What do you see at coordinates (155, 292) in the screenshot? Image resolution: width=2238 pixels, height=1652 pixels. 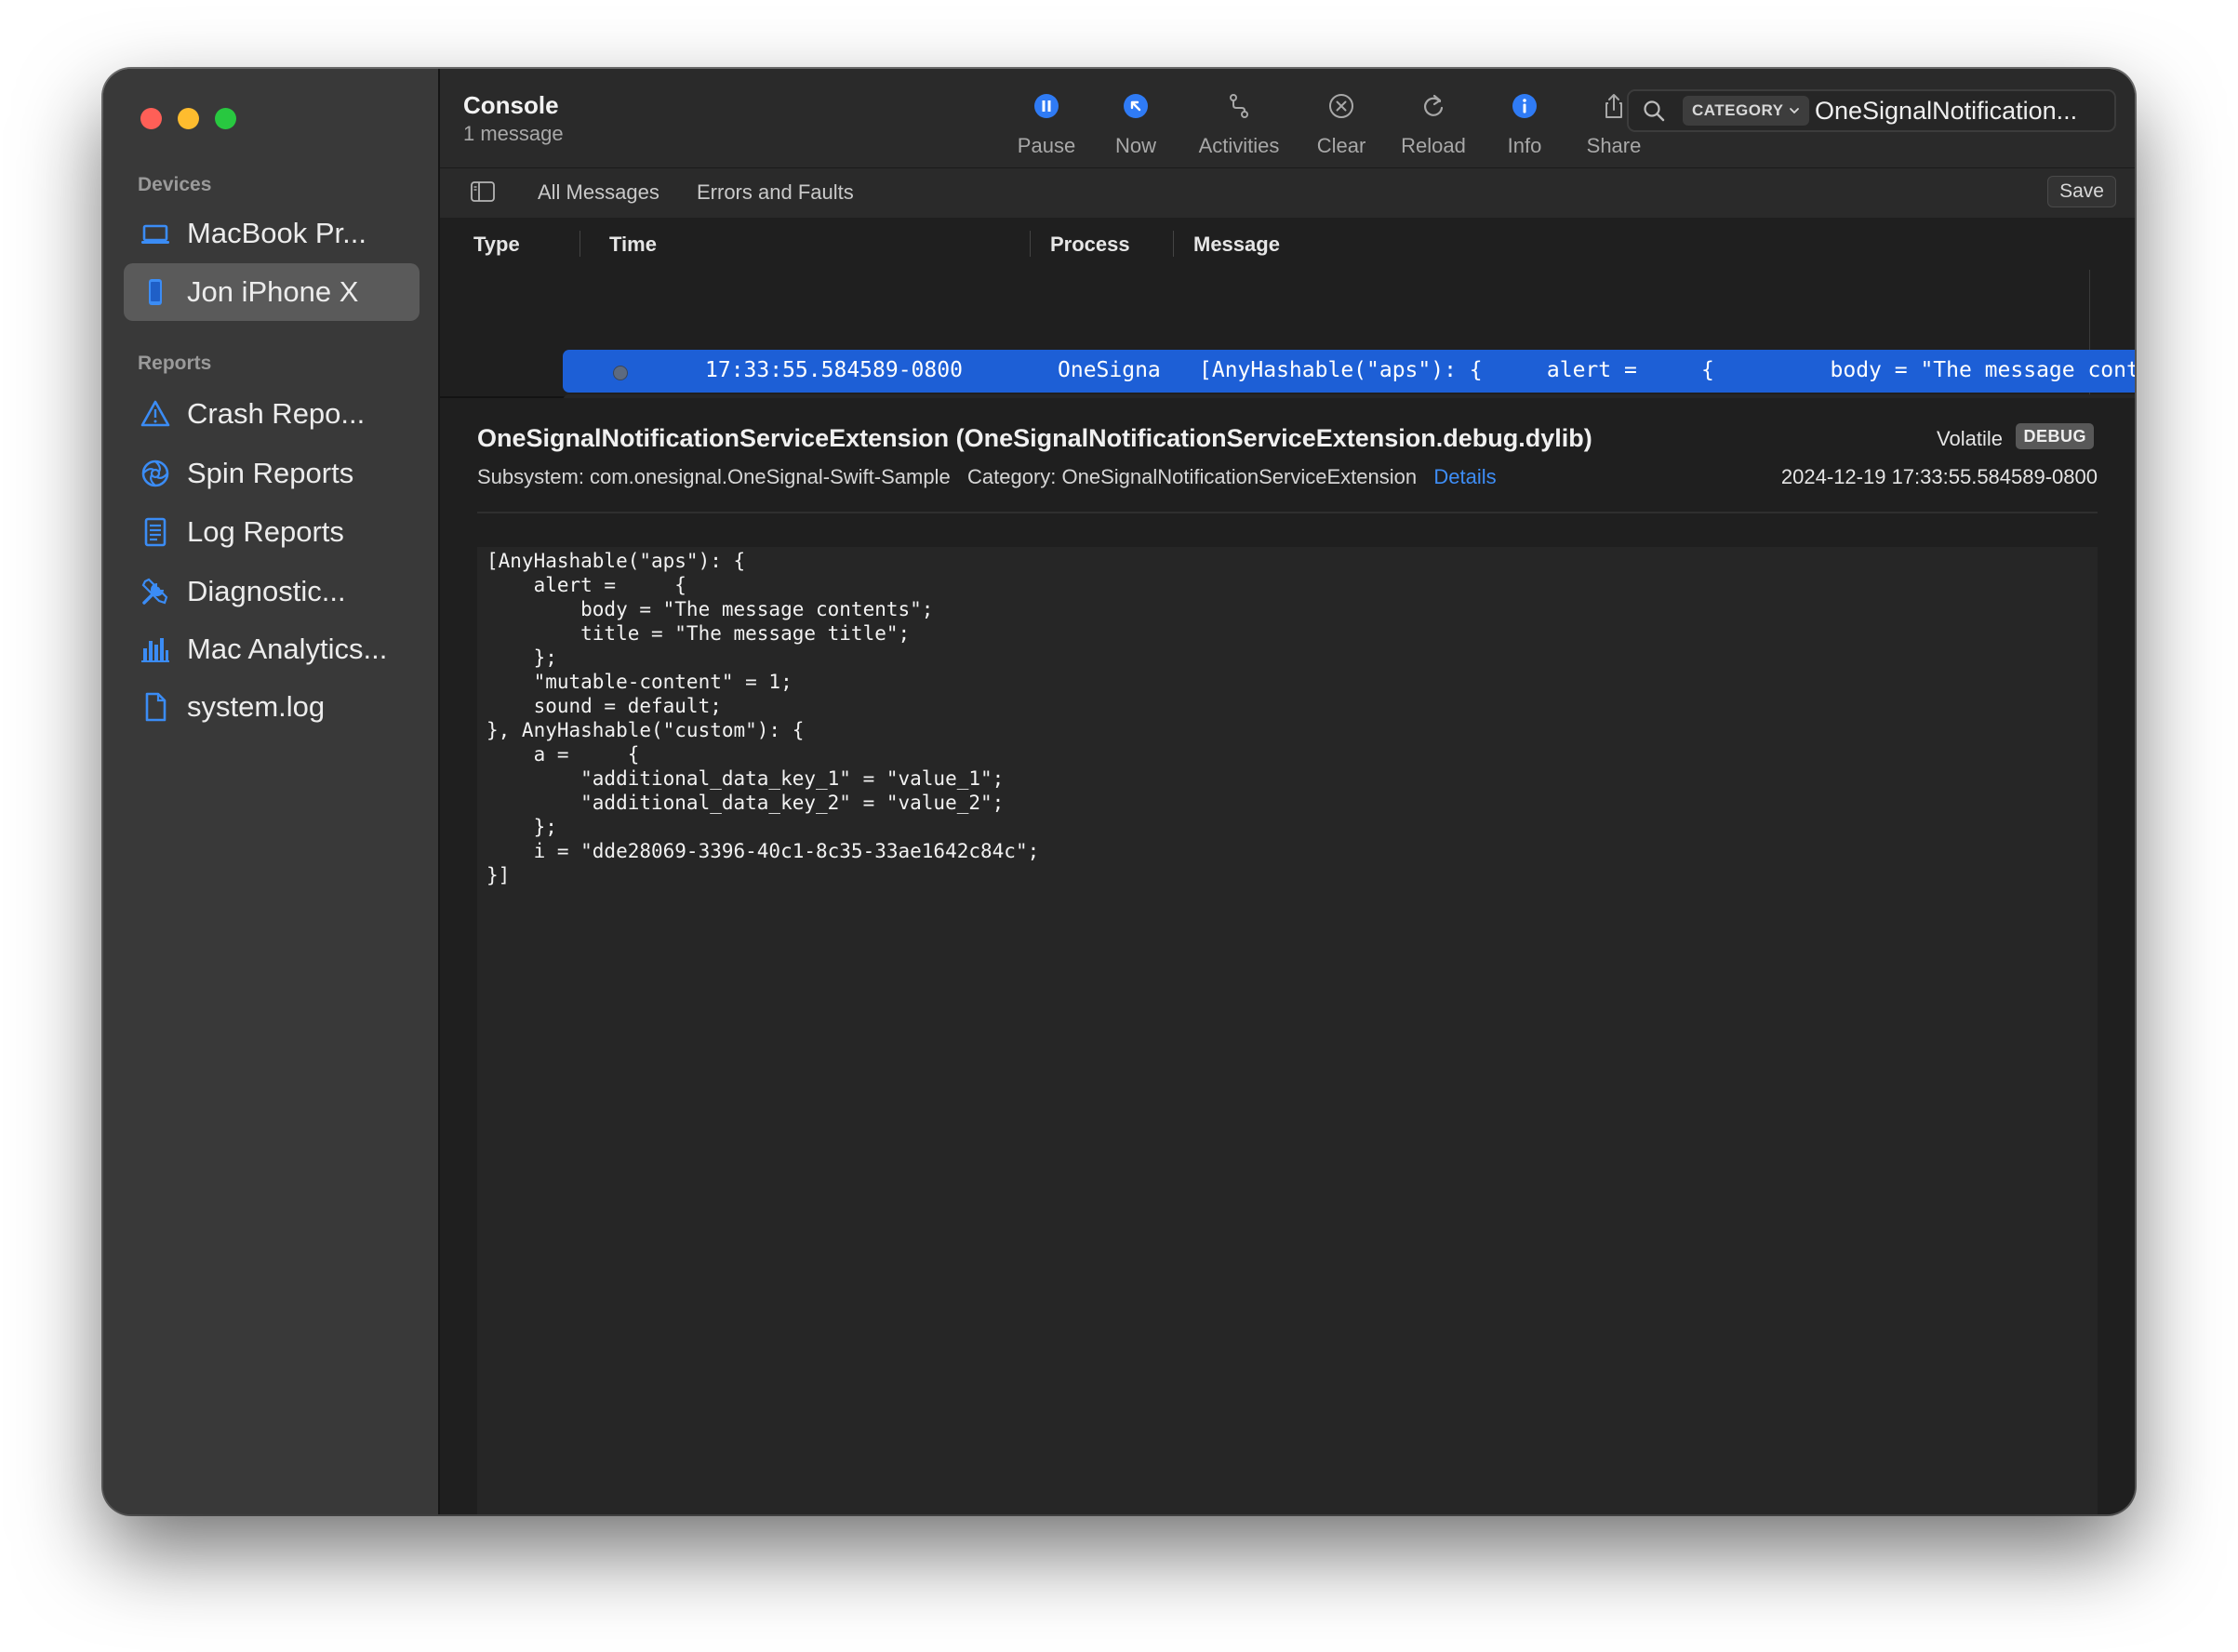 I see `iphone-icon` at bounding box center [155, 292].